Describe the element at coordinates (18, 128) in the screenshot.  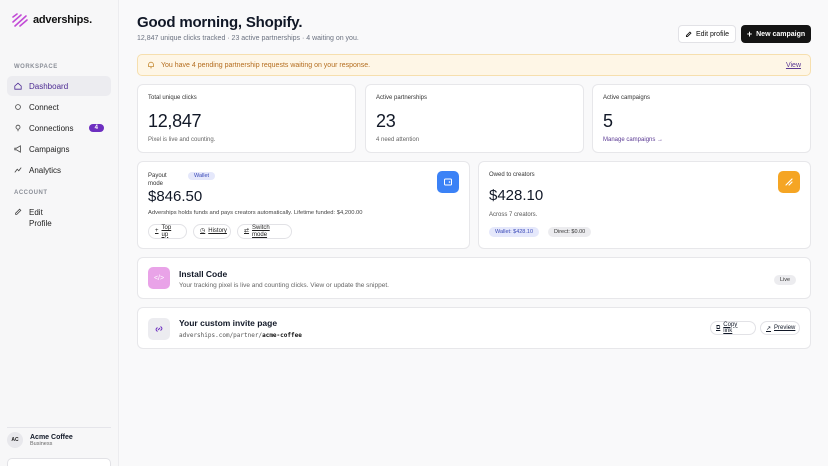
I see `pin-icon` at that location.